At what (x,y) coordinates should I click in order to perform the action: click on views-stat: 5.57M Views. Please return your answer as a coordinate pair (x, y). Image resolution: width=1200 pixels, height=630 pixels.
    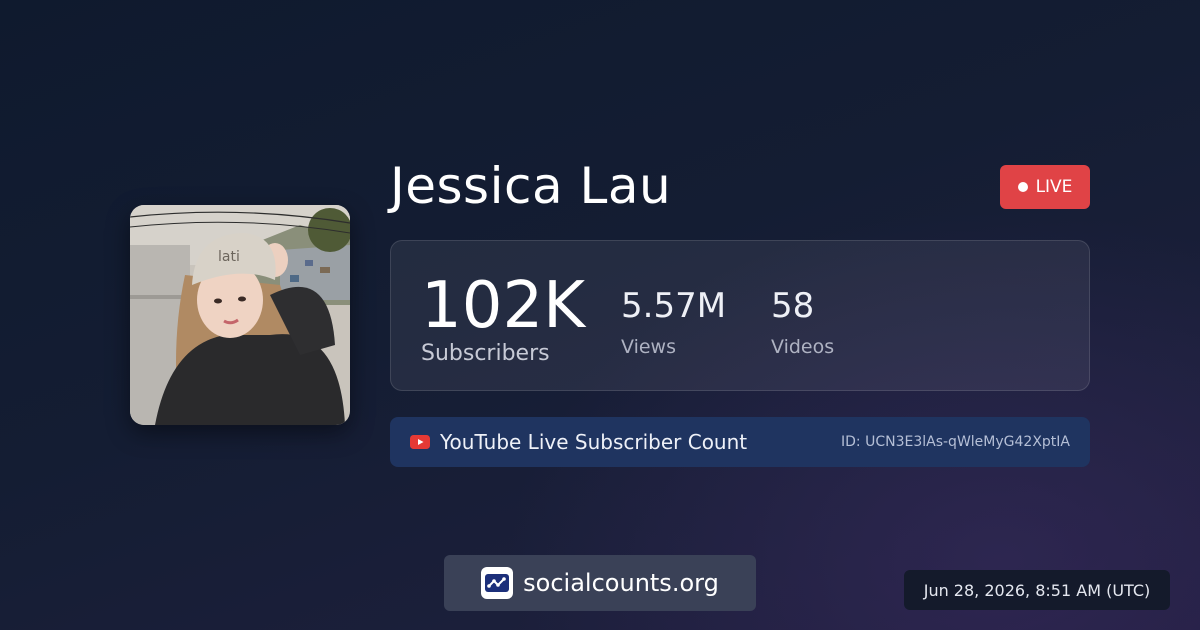
    Looking at the image, I should click on (673, 322).